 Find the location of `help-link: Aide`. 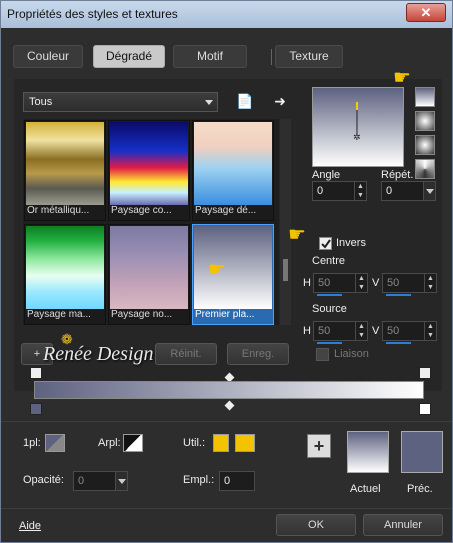

help-link: Aide is located at coordinates (30, 526).